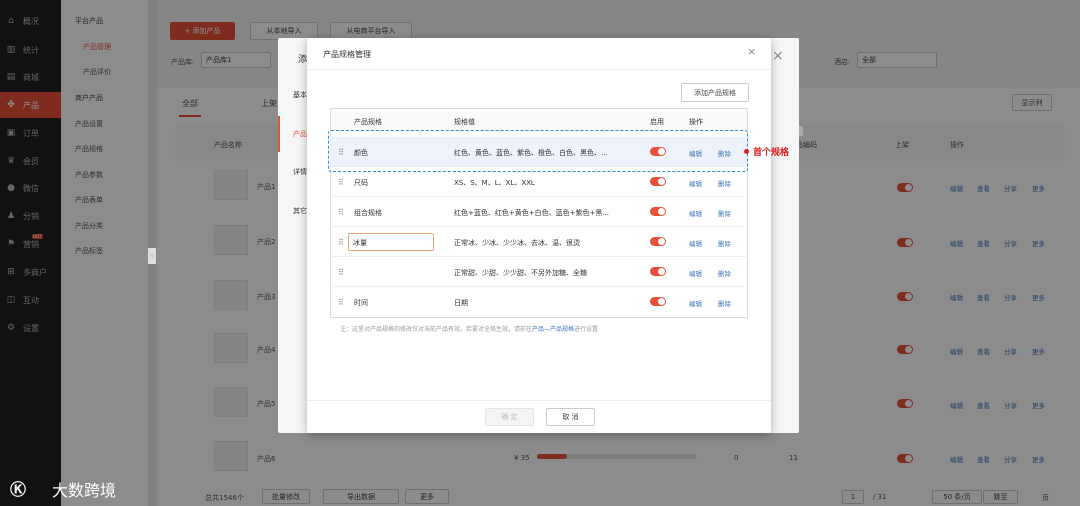 This screenshot has height=506, width=1080. I want to click on header-enabled: 启用, so click(657, 122).